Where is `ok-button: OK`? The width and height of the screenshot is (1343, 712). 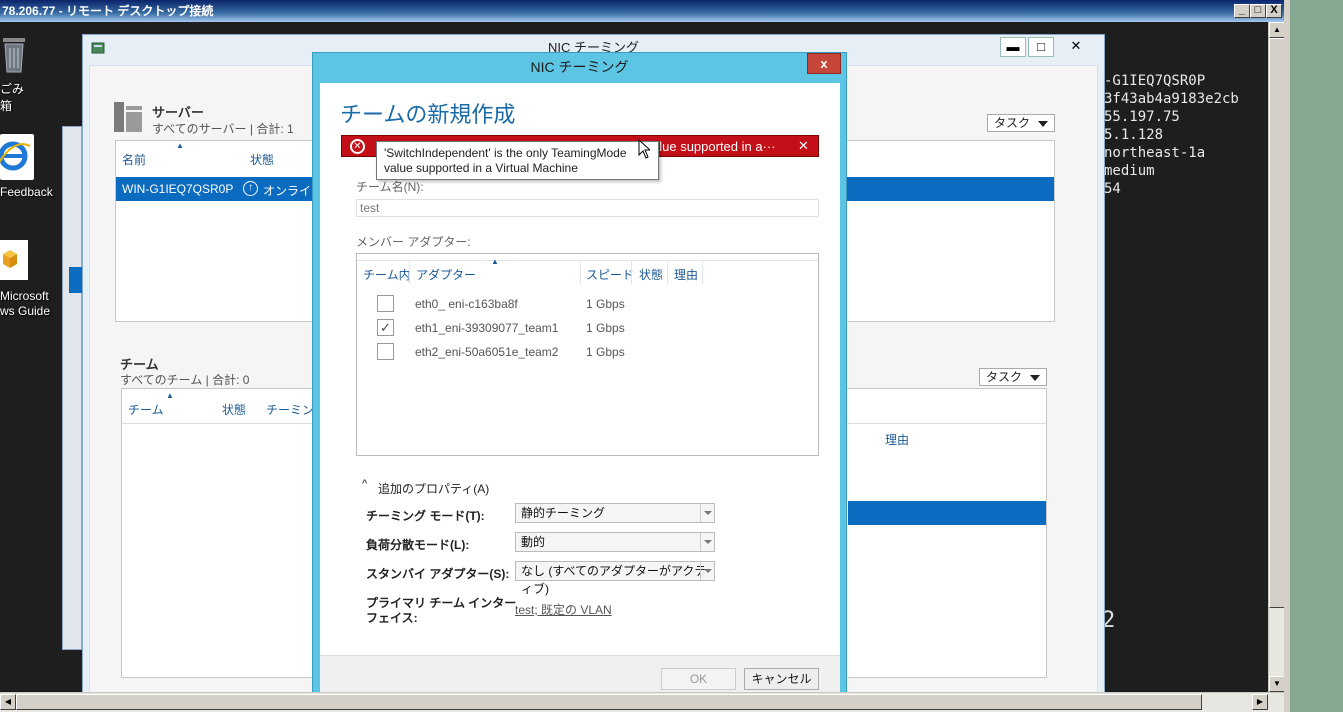
ok-button: OK is located at coordinates (698, 679).